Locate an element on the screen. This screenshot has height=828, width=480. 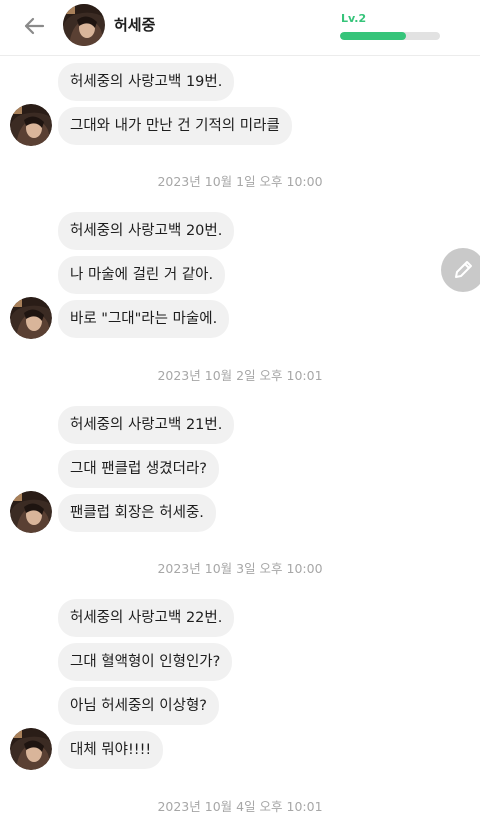
edit-button is located at coordinates (460, 270).